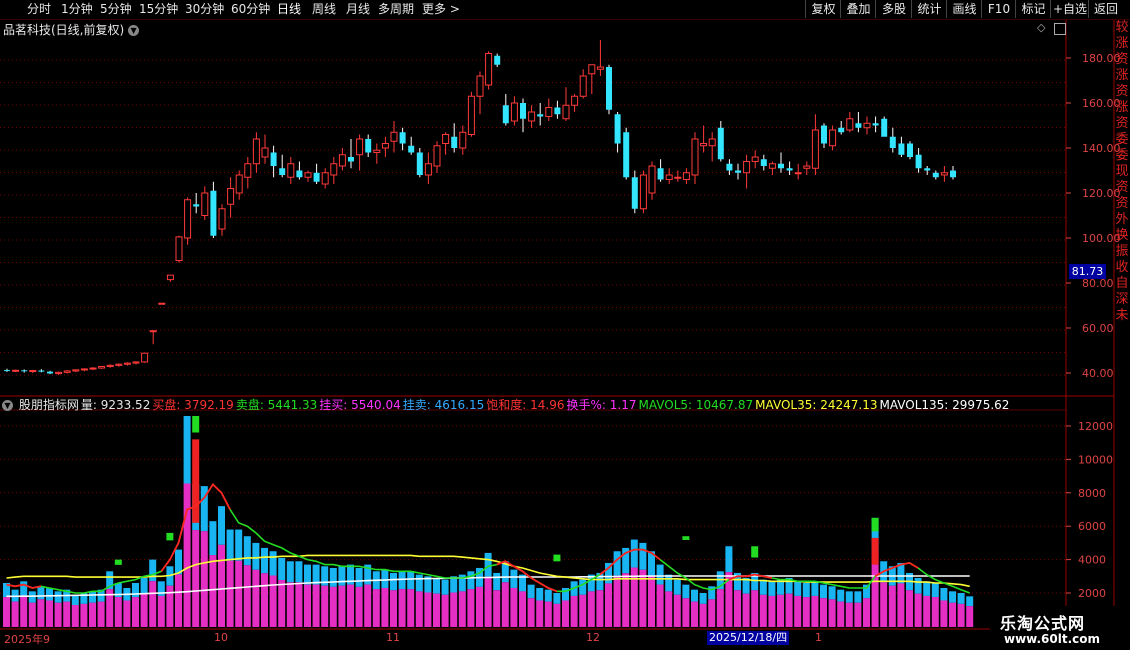 Image resolution: width=1130 pixels, height=650 pixels. Describe the element at coordinates (823, 9) in the screenshot. I see `toolbar-button-0: 复权` at that location.